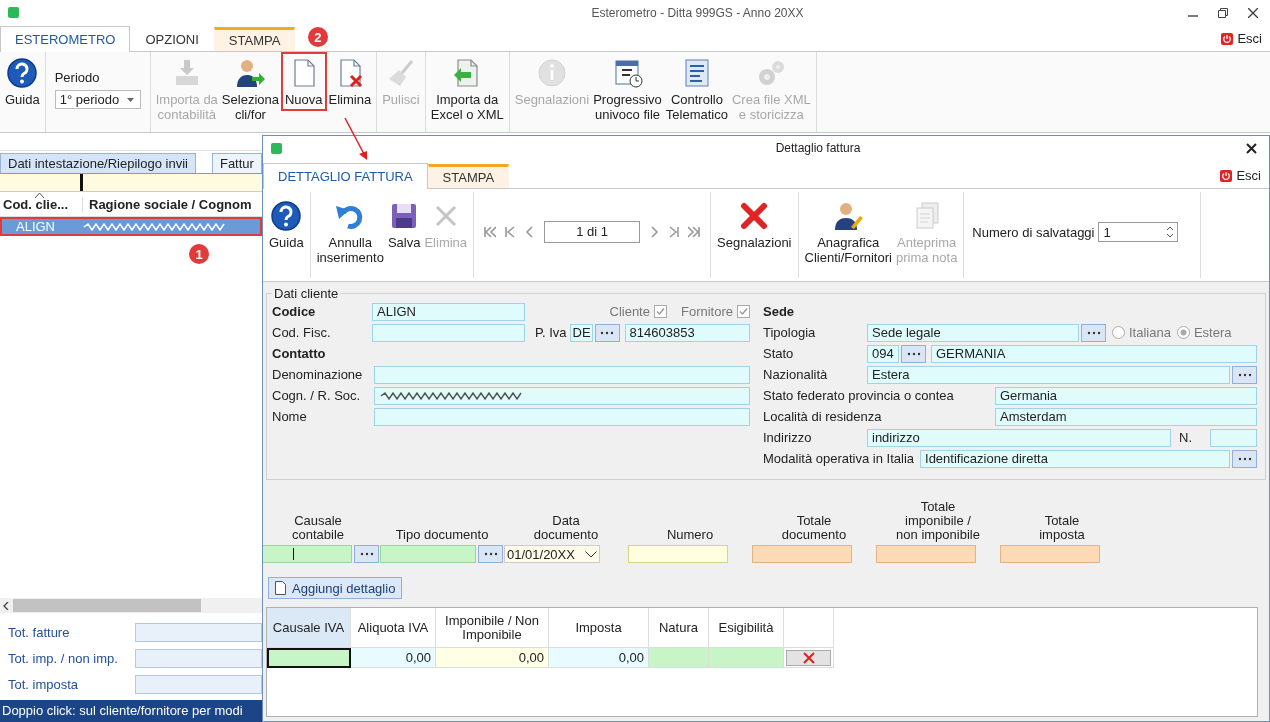  What do you see at coordinates (1048, 374) in the screenshot?
I see `input-field: Estera` at bounding box center [1048, 374].